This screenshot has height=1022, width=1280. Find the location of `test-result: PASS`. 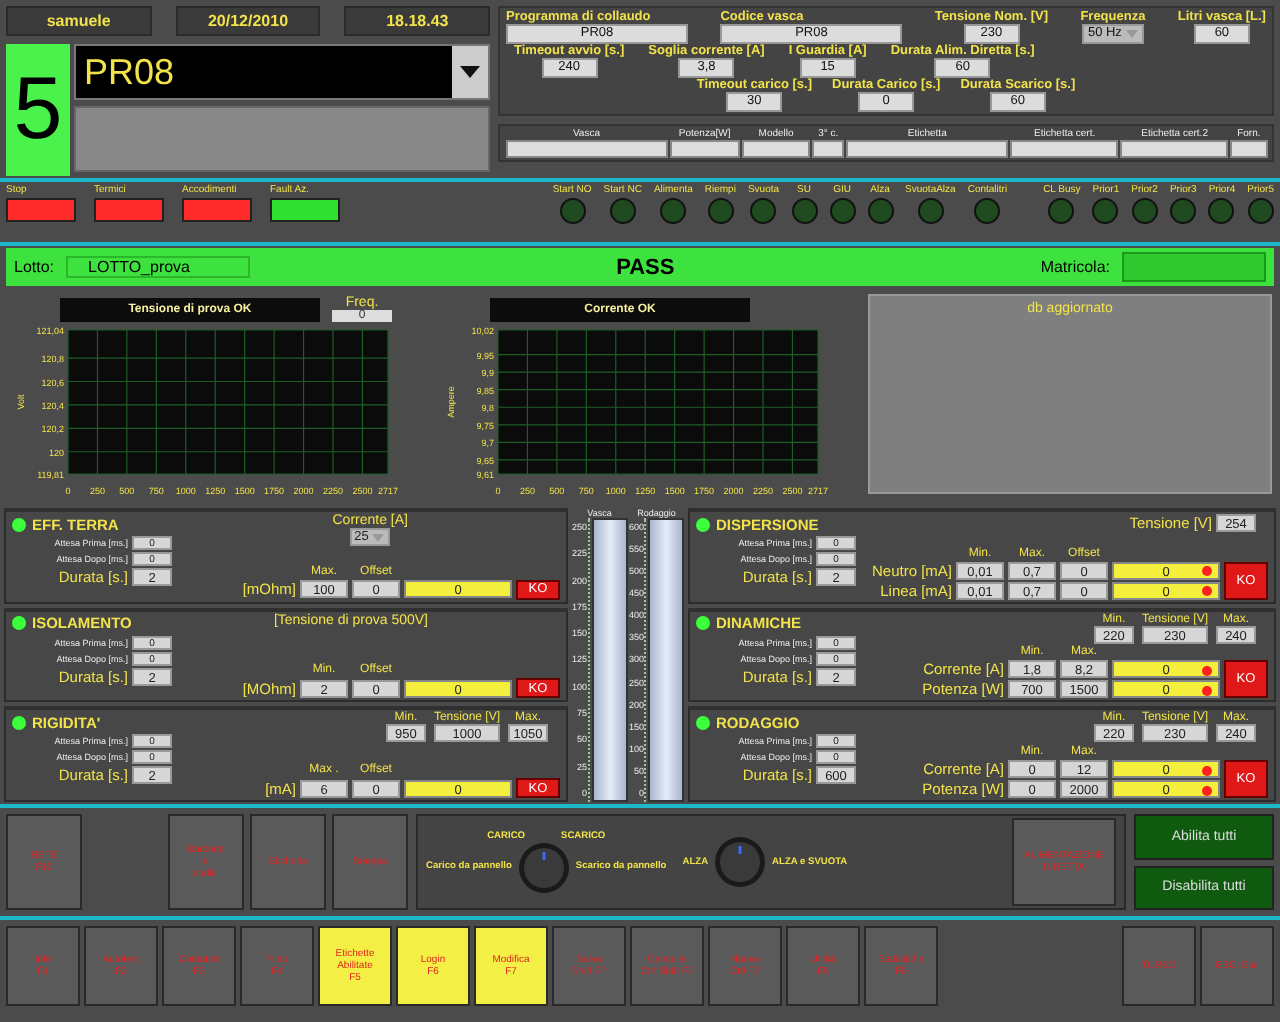

test-result: PASS is located at coordinates (645, 267).